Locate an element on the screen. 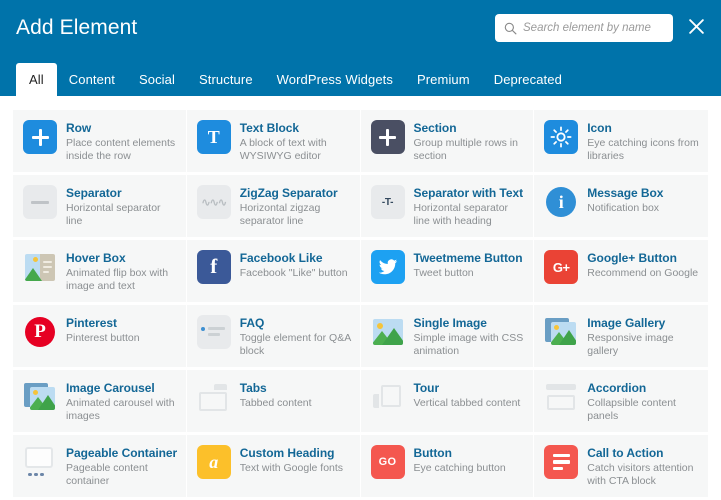  go-button-icon: GO is located at coordinates (387, 462).